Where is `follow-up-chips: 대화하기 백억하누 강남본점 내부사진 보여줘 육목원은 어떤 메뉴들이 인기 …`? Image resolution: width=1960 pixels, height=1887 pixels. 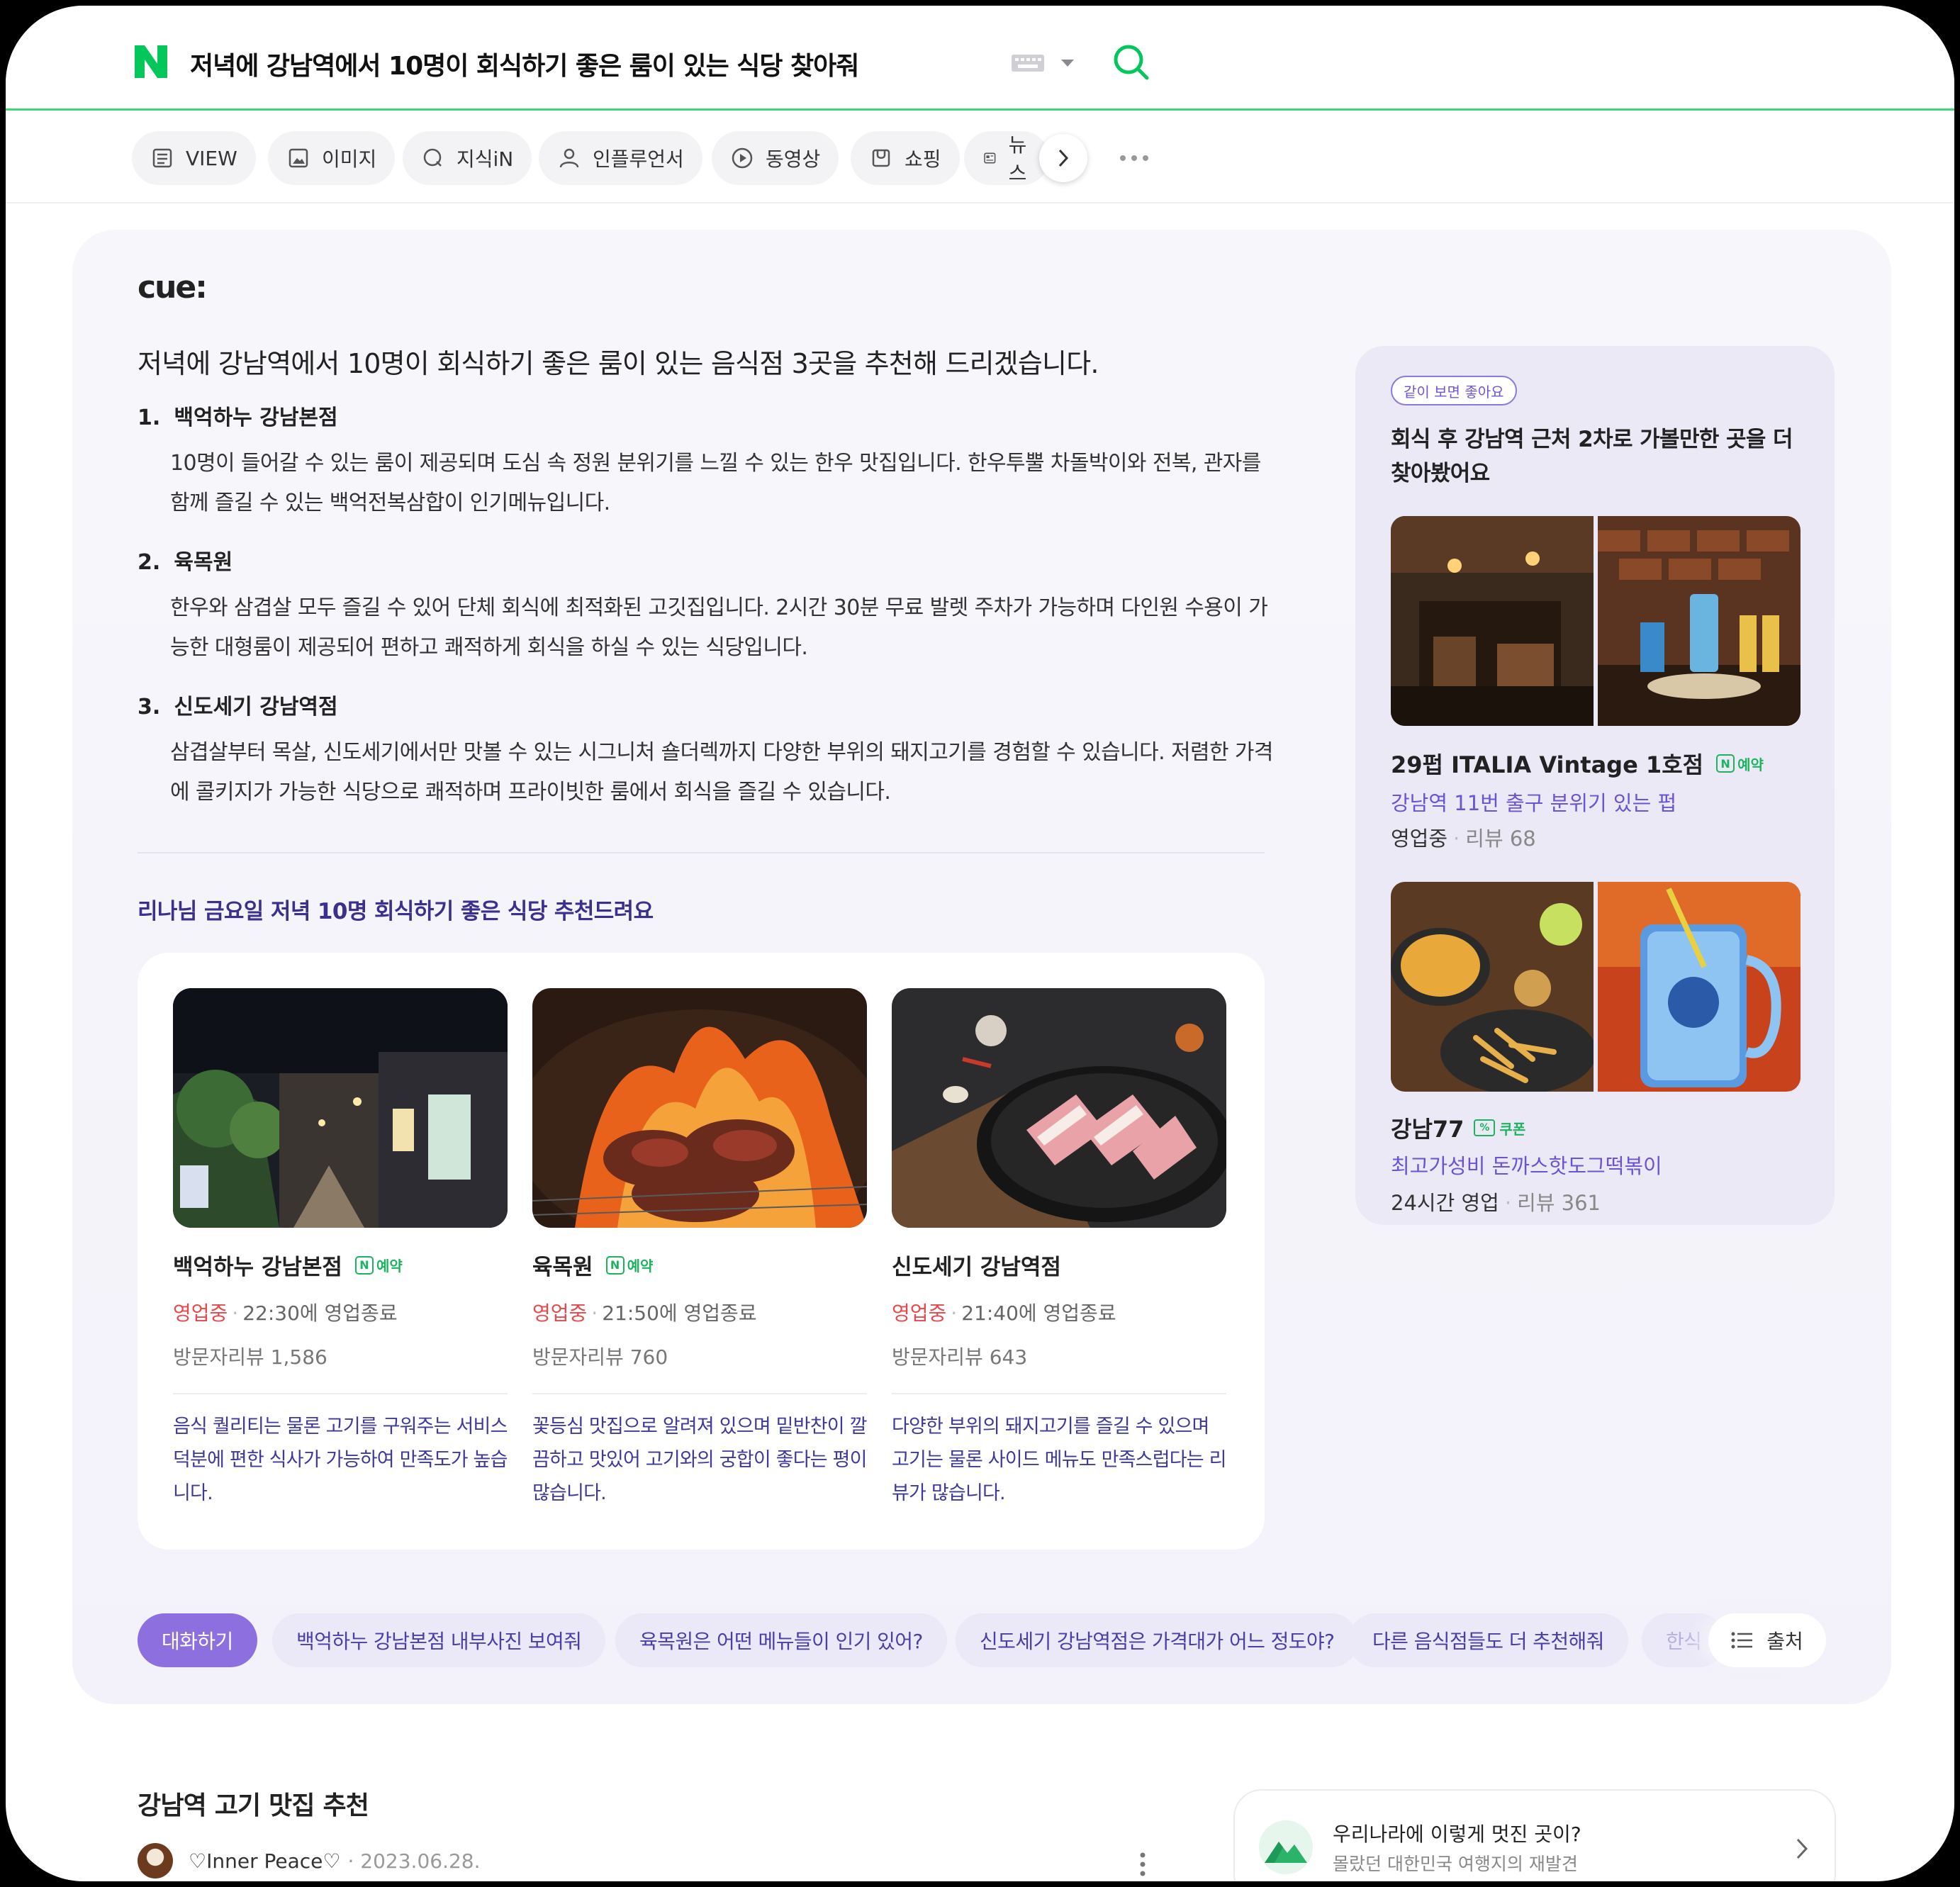
follow-up-chips: 대화하기 백억하누 강남본점 내부사진 보여줘 육목원은 어떤 메뉴들이 인기 … is located at coordinates (989, 1640).